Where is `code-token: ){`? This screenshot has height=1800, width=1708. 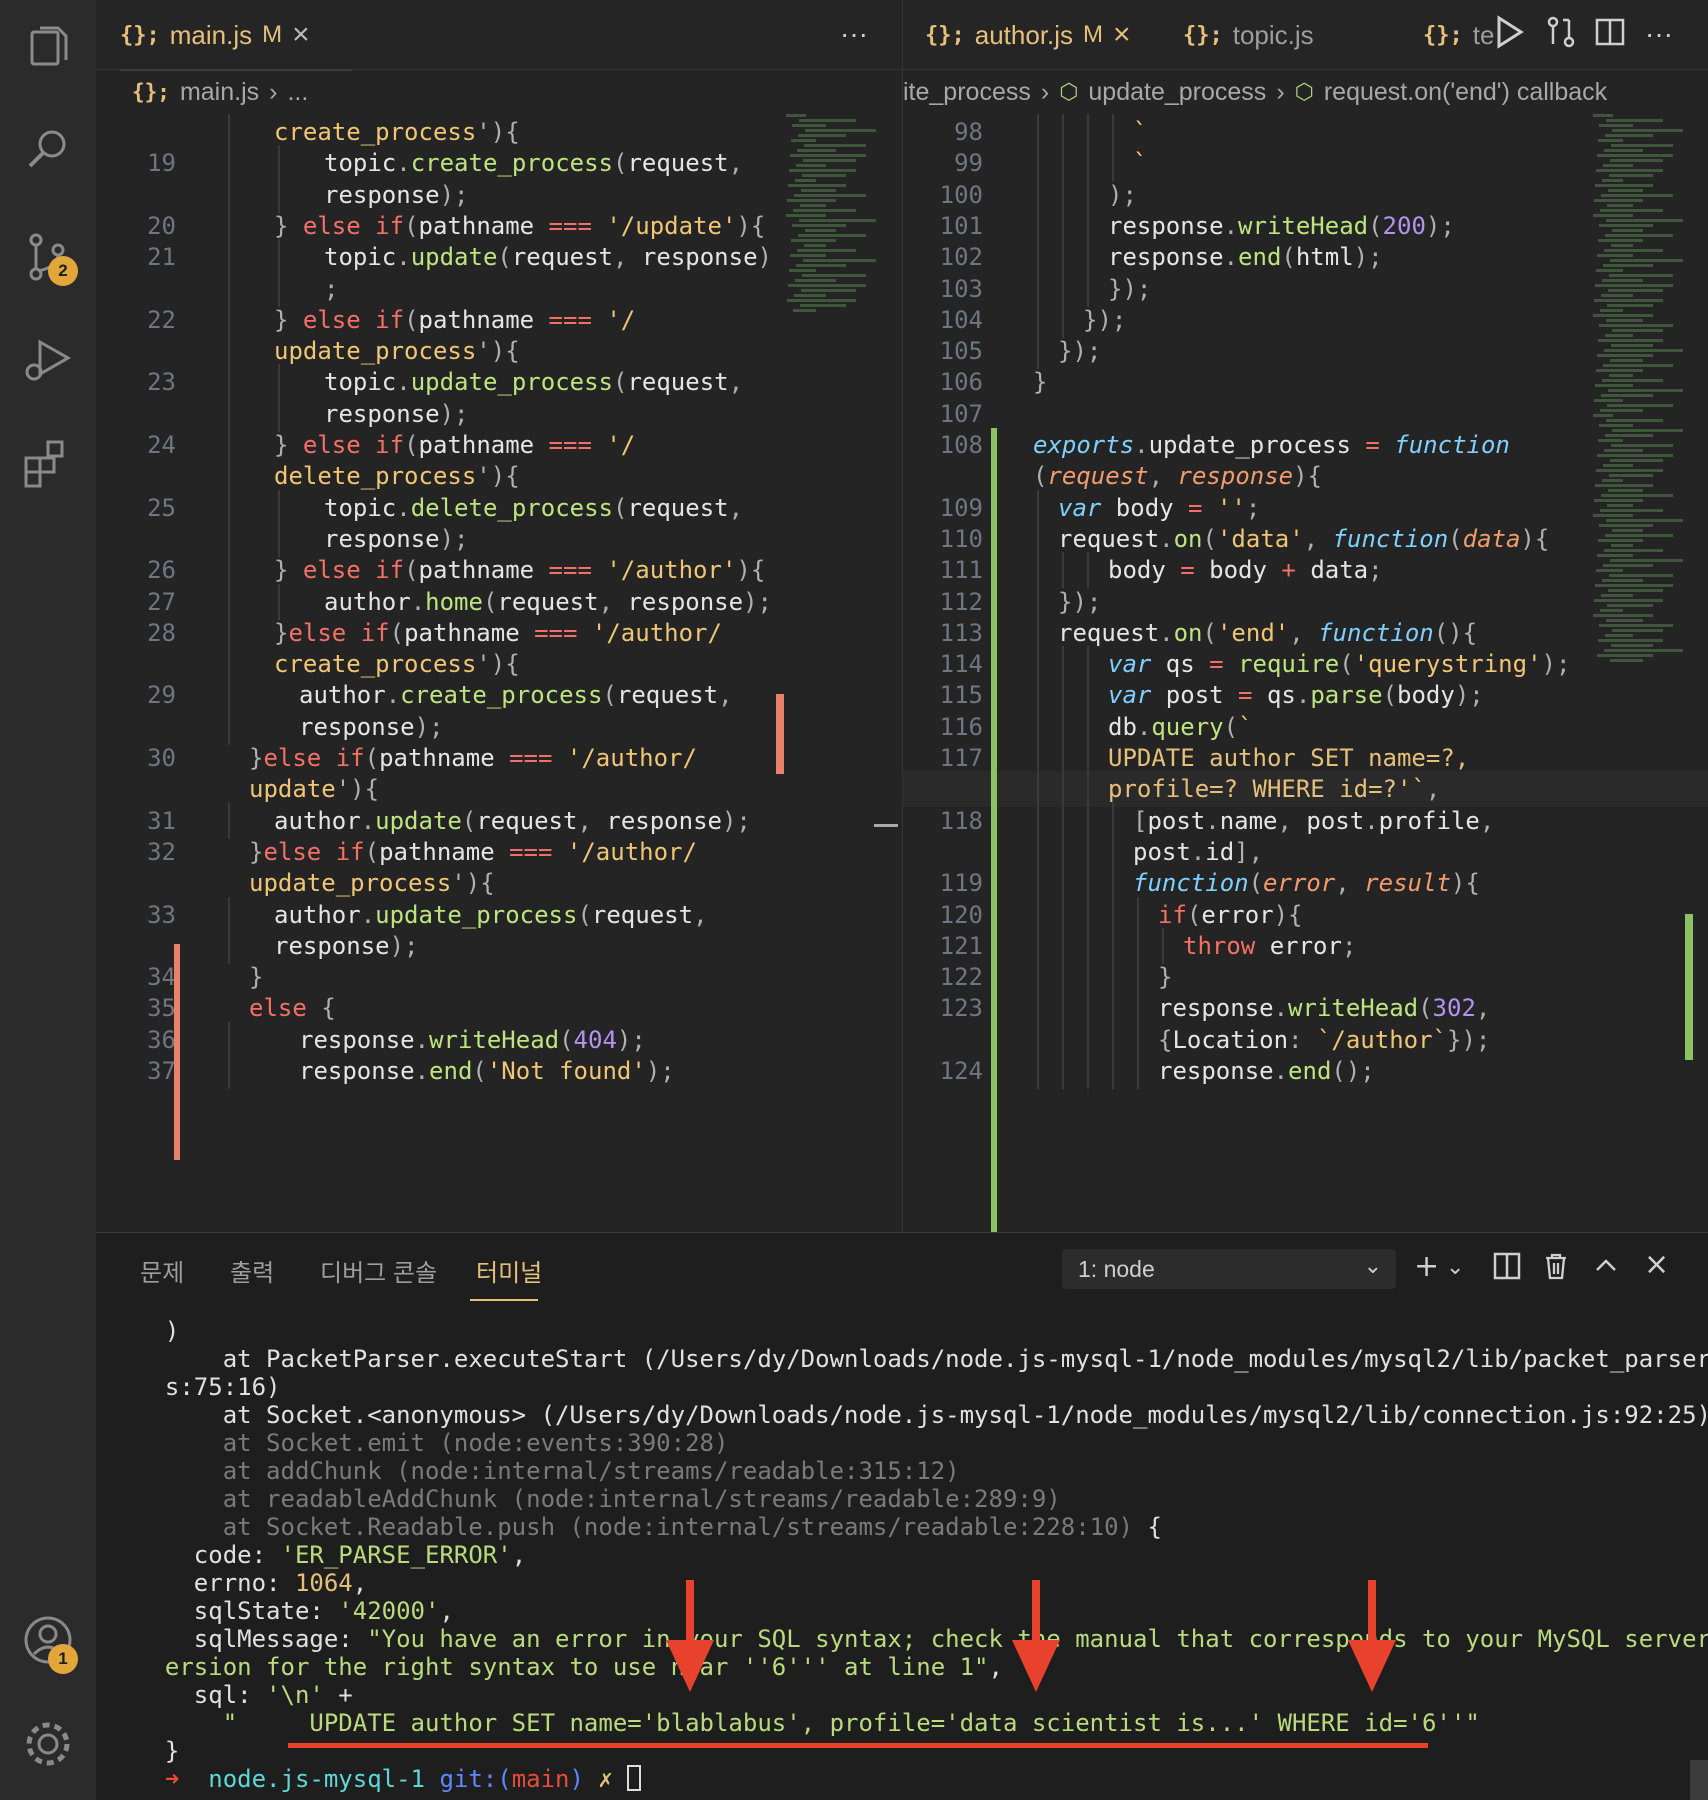 code-token: ){ is located at coordinates (1308, 476).